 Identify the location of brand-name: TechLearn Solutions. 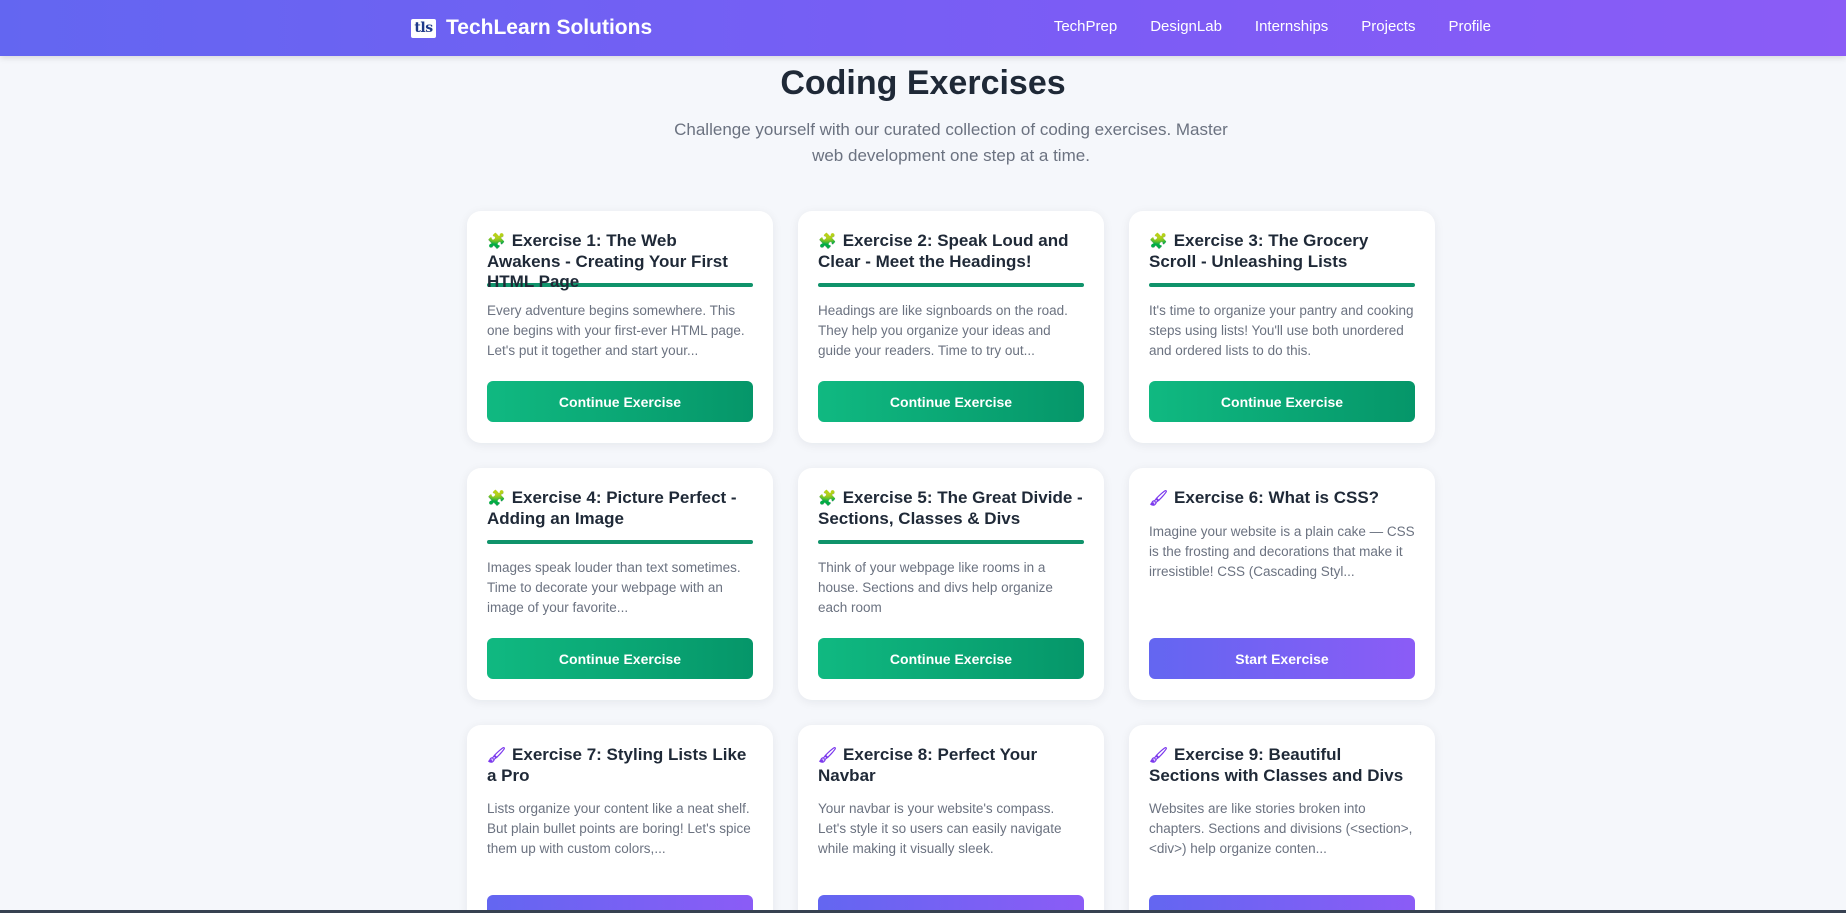
(549, 27).